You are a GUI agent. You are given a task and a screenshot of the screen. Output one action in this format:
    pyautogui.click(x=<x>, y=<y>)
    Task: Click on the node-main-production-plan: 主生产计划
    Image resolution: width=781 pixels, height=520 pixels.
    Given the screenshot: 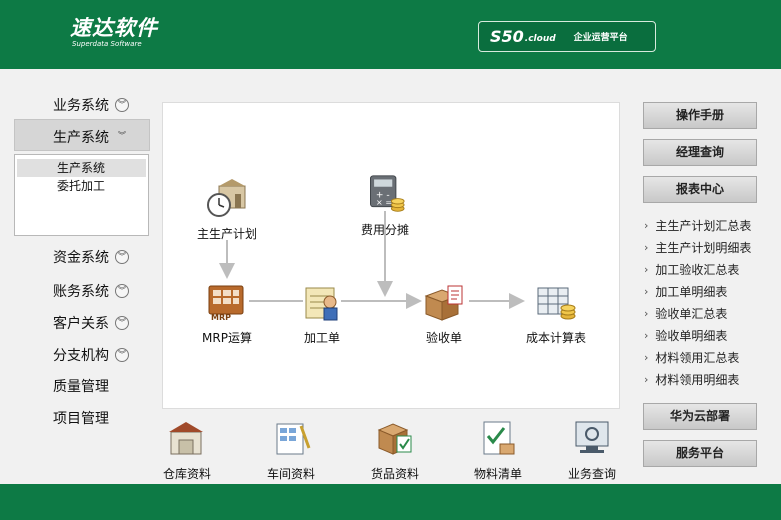 What is the action you would take?
    pyautogui.click(x=227, y=210)
    